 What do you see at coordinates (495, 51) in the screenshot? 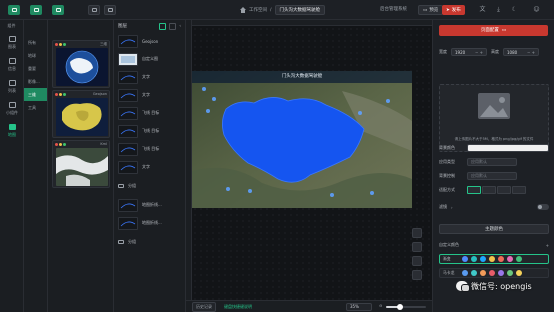
I see `height-label: 高度` at bounding box center [495, 51].